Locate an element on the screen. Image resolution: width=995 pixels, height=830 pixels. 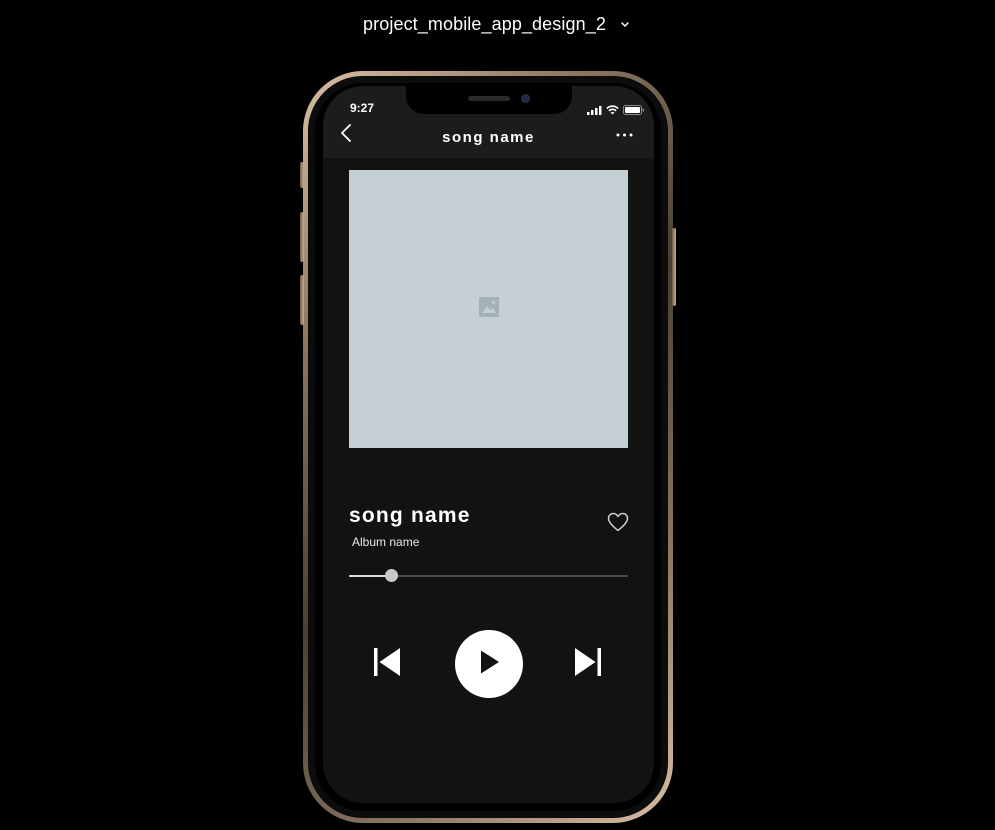
more-options-button is located at coordinates (624, 133).